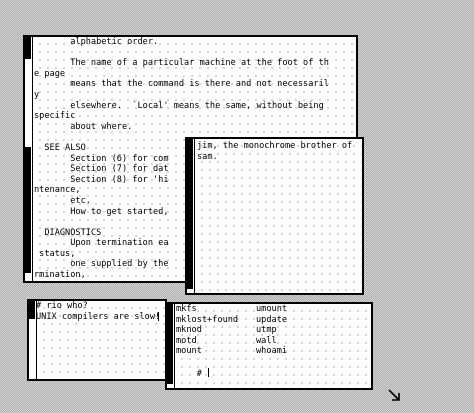  I want to click on manual-line: y, so click(37, 94).